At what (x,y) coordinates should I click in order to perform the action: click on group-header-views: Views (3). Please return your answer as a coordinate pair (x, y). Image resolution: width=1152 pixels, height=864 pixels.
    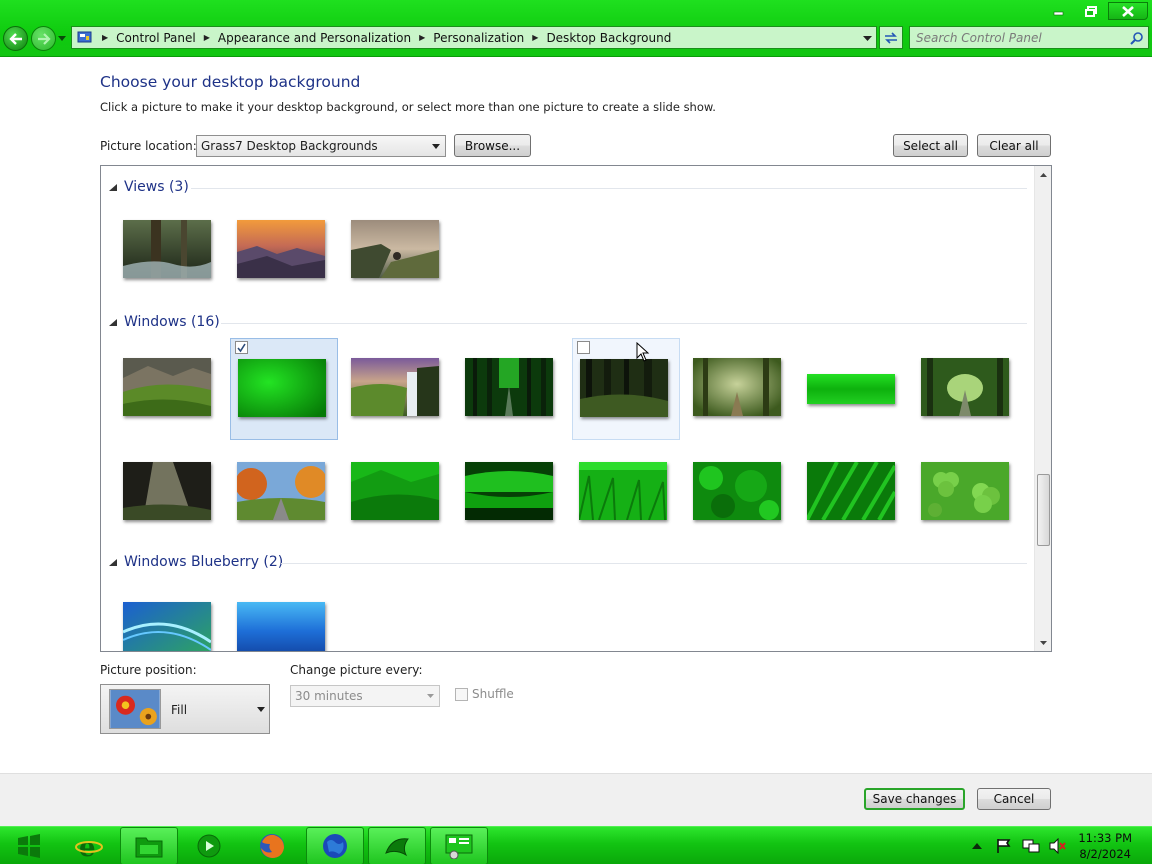
    Looking at the image, I should click on (149, 187).